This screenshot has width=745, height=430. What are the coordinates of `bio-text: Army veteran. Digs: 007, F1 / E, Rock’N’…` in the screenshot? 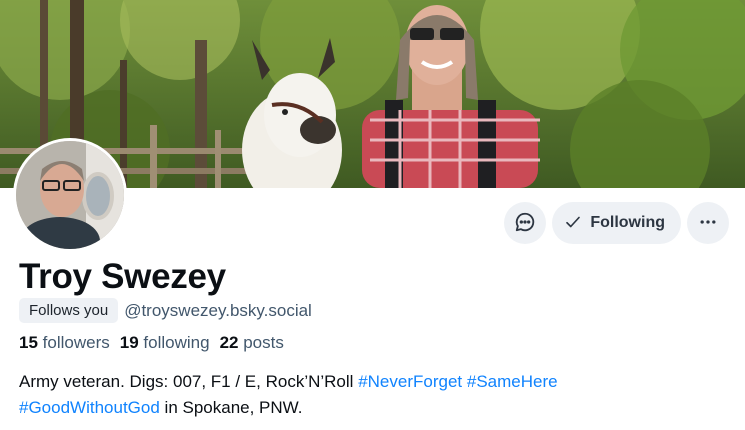 It's located at (186, 381).